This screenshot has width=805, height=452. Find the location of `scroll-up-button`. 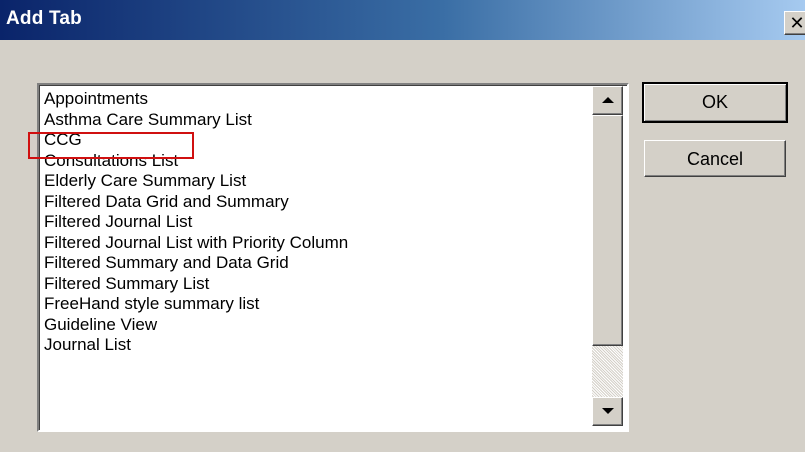

scroll-up-button is located at coordinates (607, 100).